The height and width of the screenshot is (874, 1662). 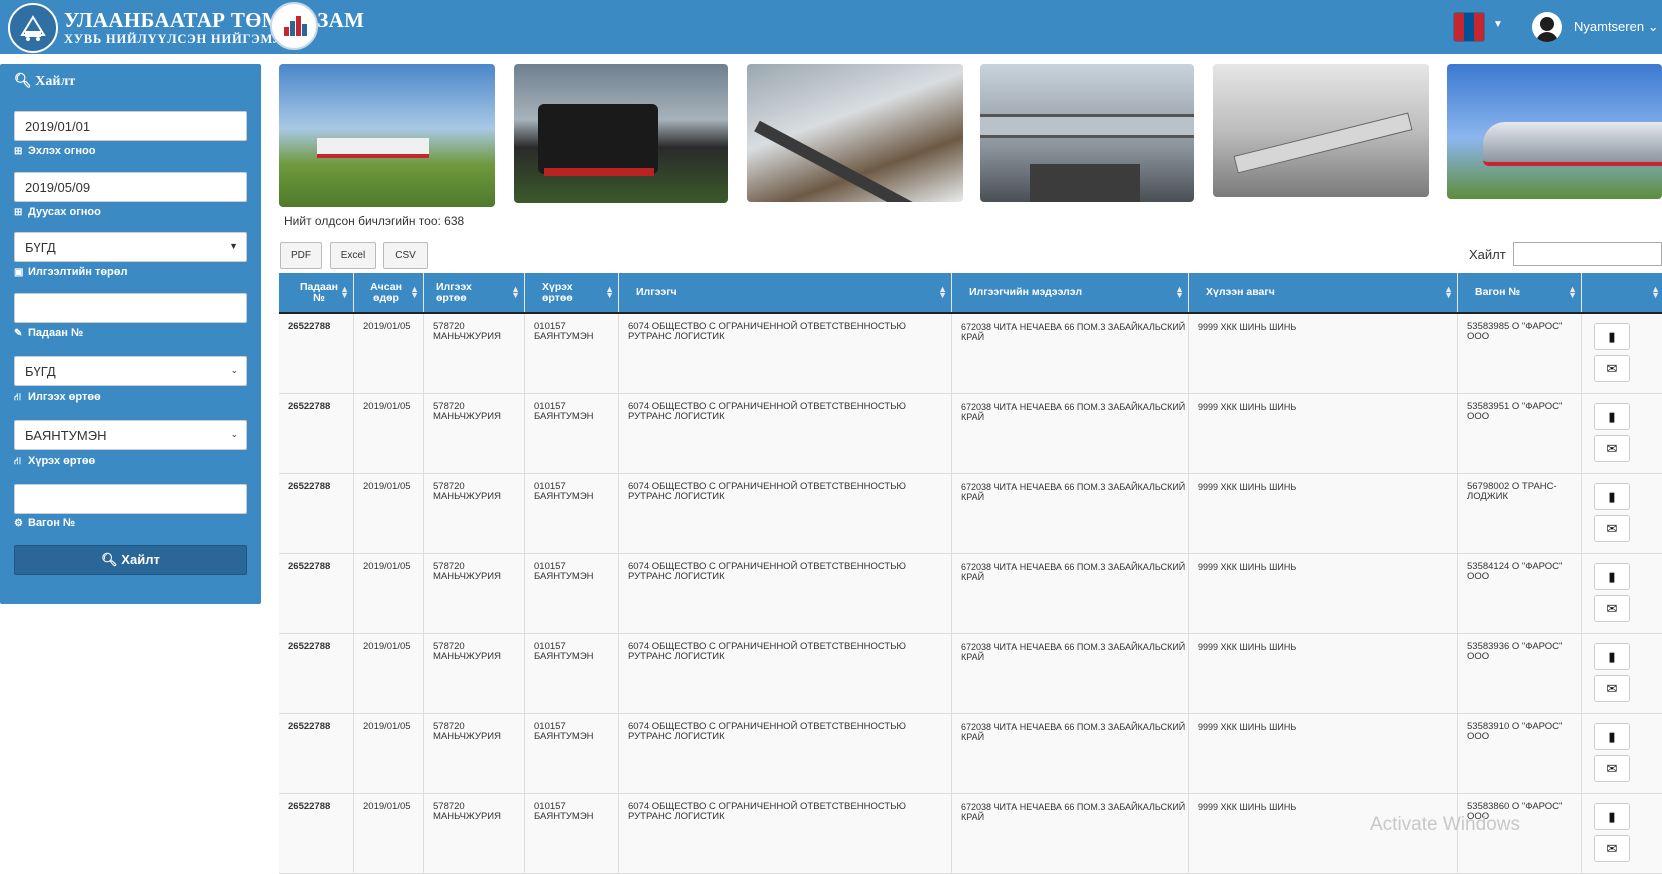 I want to click on table-search-input, so click(x=1587, y=254).